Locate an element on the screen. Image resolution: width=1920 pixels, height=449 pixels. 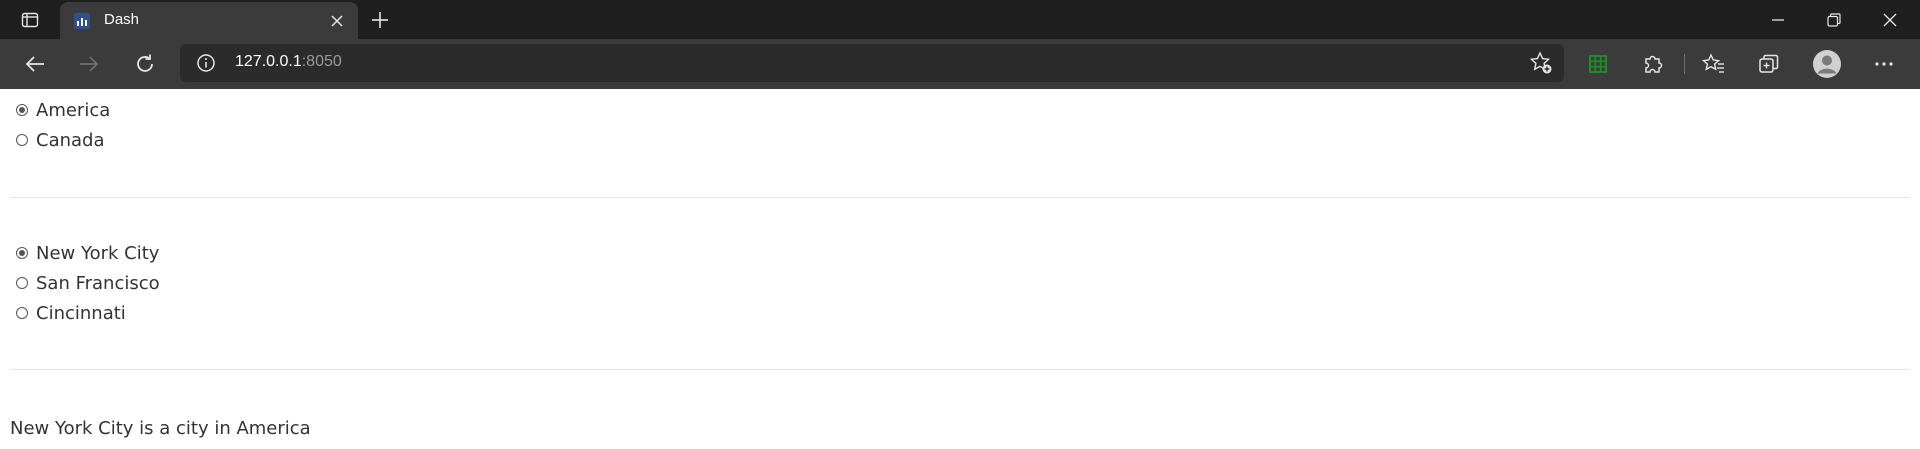
address-bar: 127.0.0.1:8050 is located at coordinates (872, 63).